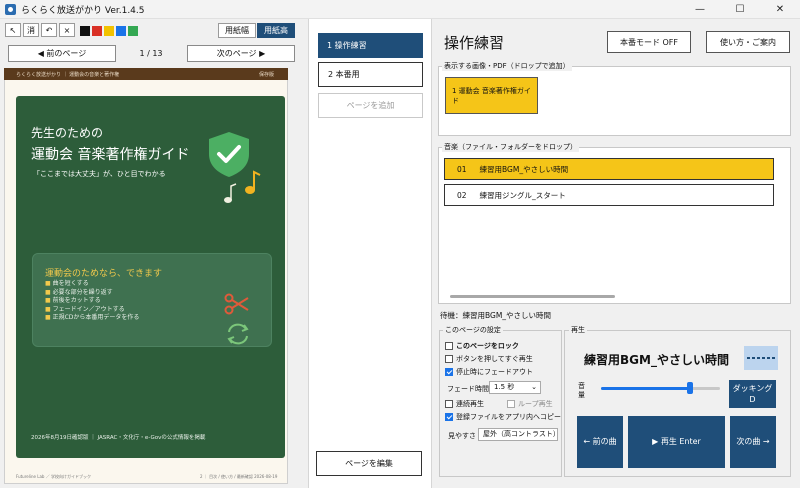 This screenshot has height=488, width=800. Describe the element at coordinates (62, 53) in the screenshot. I see `prev-page-button: ◀ 前のページ` at that location.